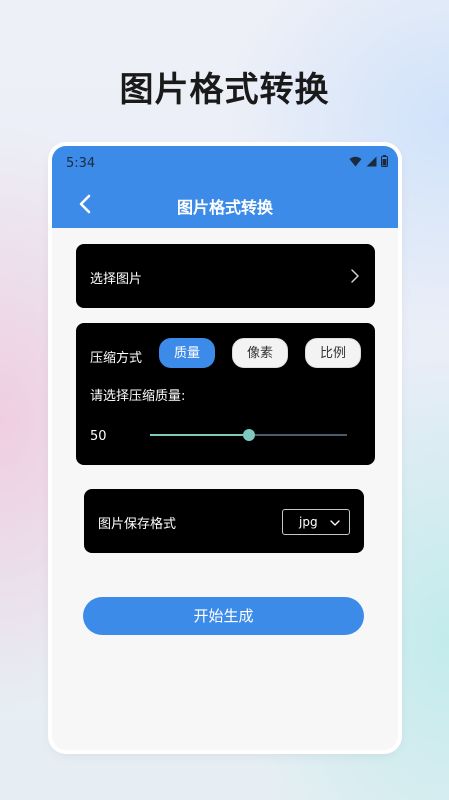 This screenshot has height=800, width=449. I want to click on slider-fill, so click(199, 435).